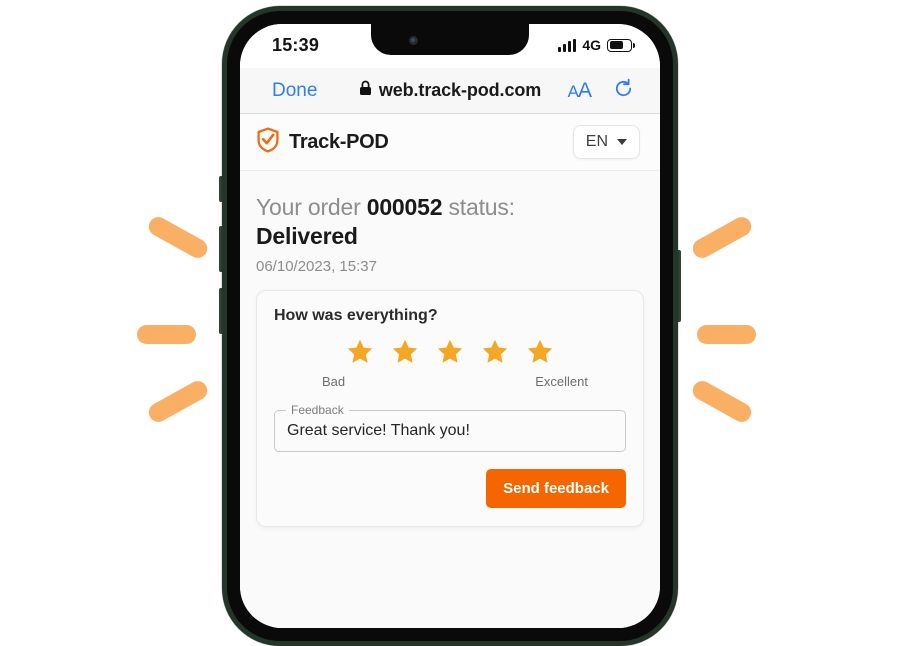  I want to click on browser-toolbar: Done web.track-pod.com AA, so click(450, 91).